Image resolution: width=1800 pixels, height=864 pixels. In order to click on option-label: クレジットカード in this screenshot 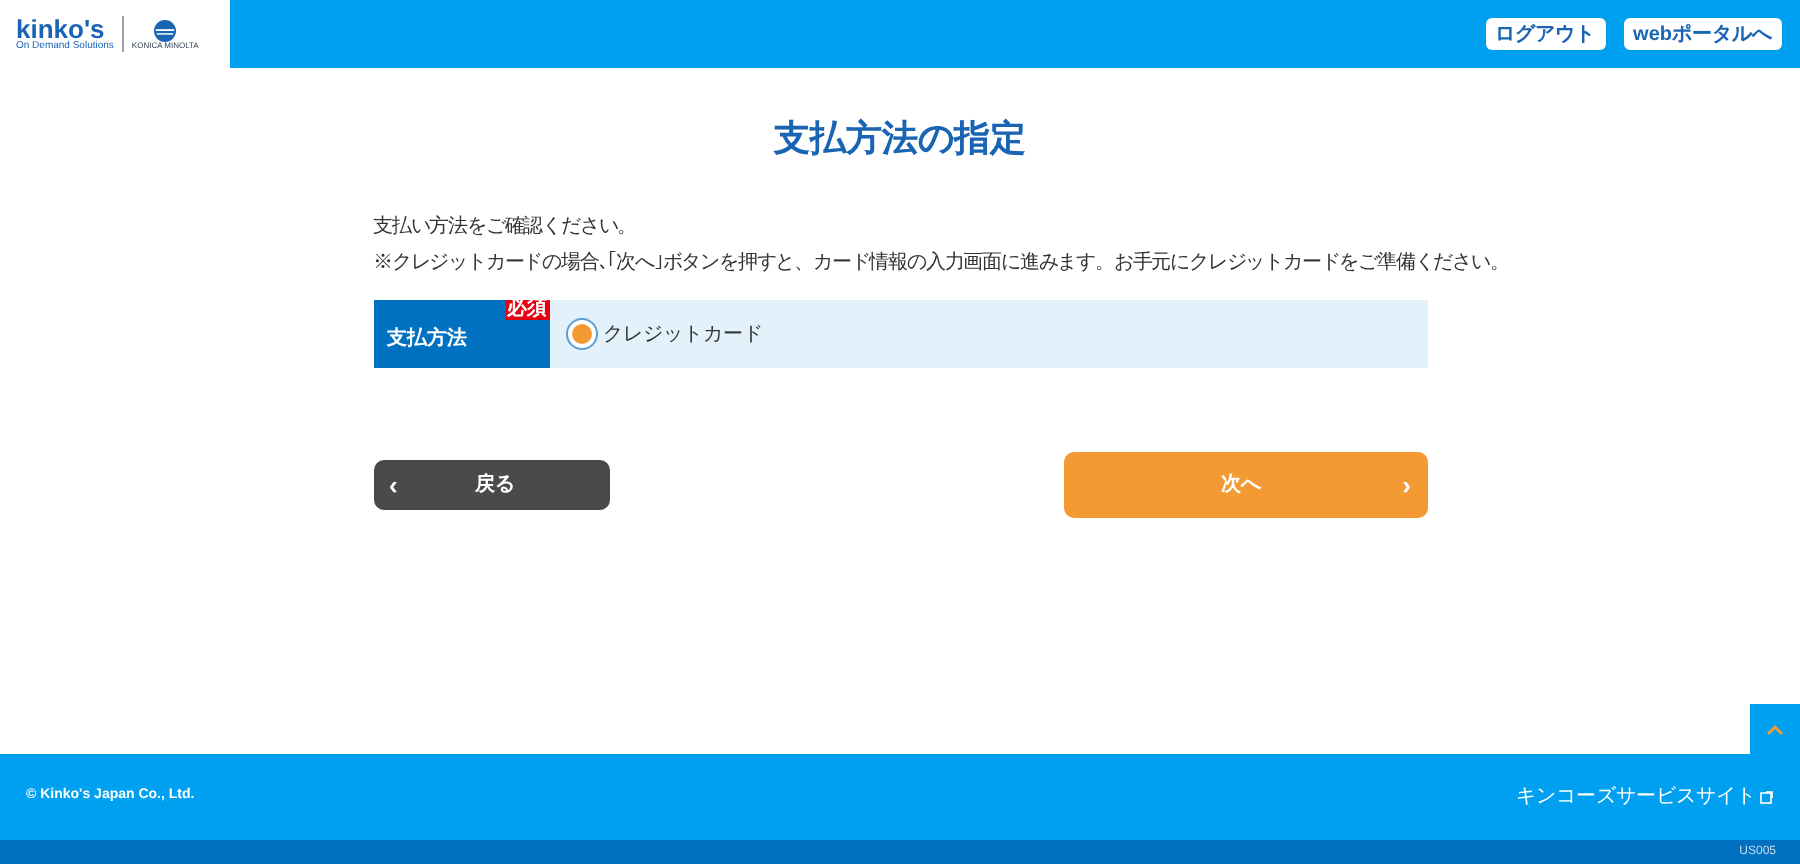, I will do `click(683, 335)`.